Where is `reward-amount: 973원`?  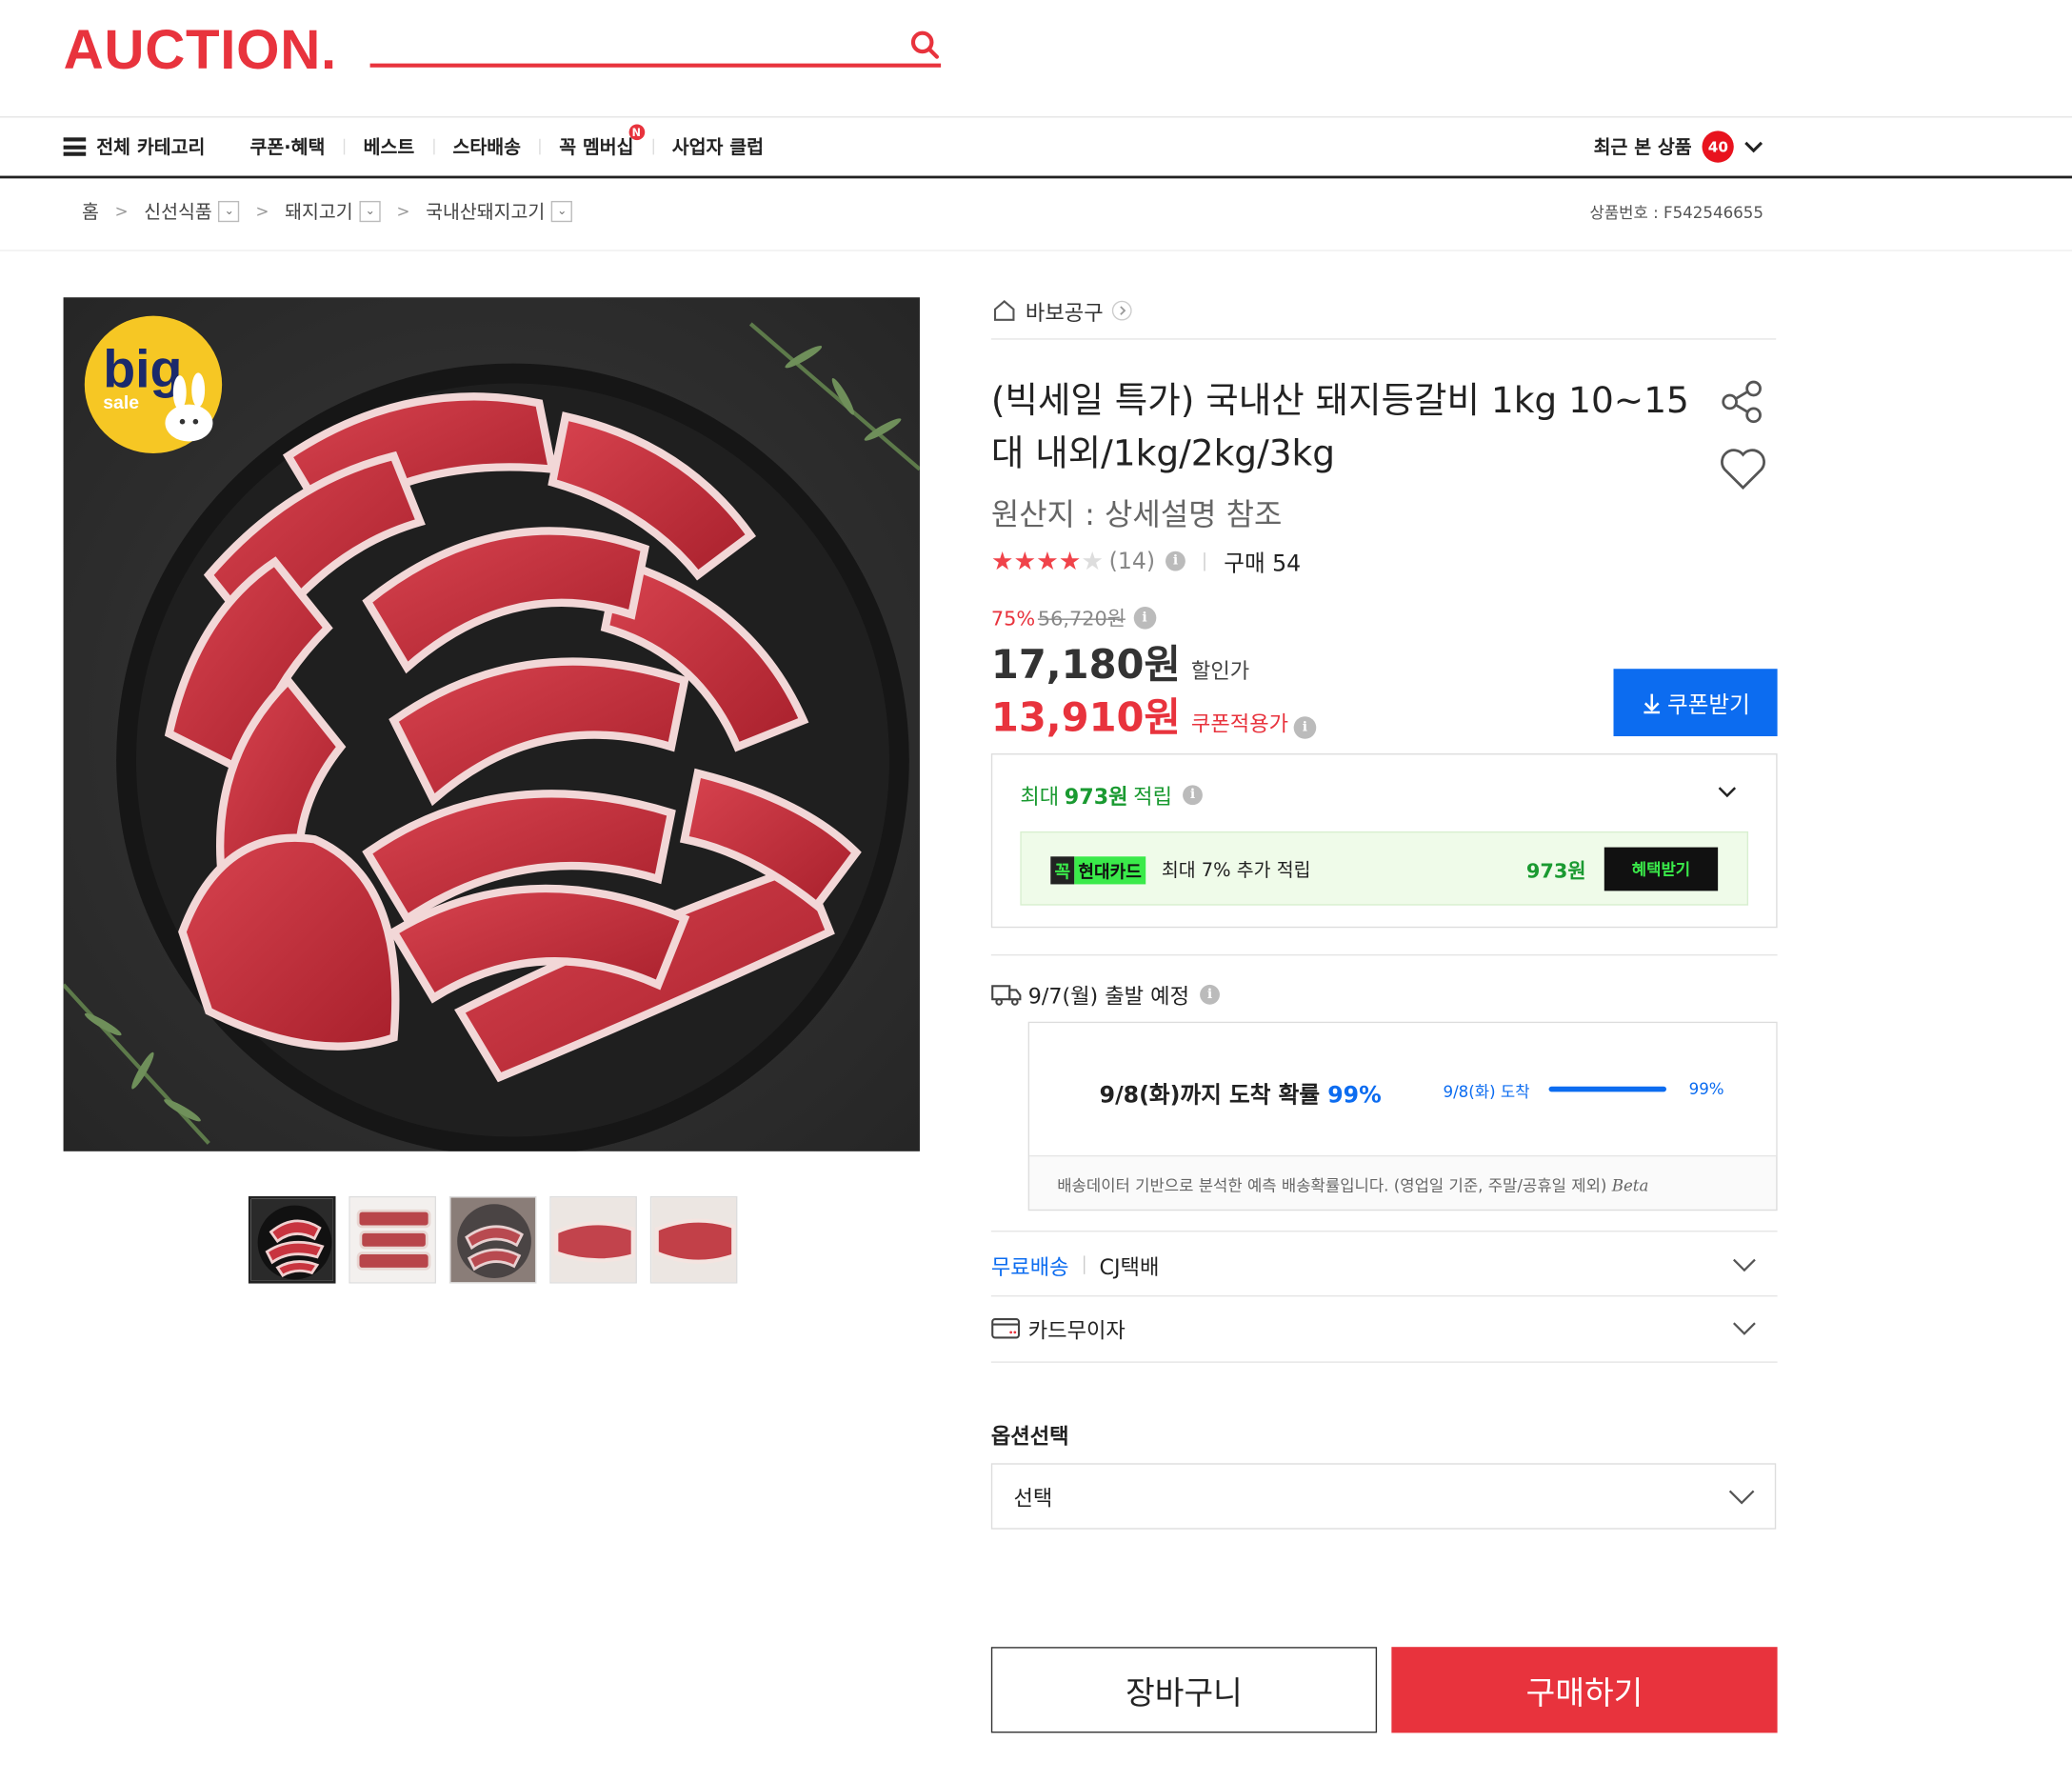
reward-amount: 973원 is located at coordinates (1096, 796).